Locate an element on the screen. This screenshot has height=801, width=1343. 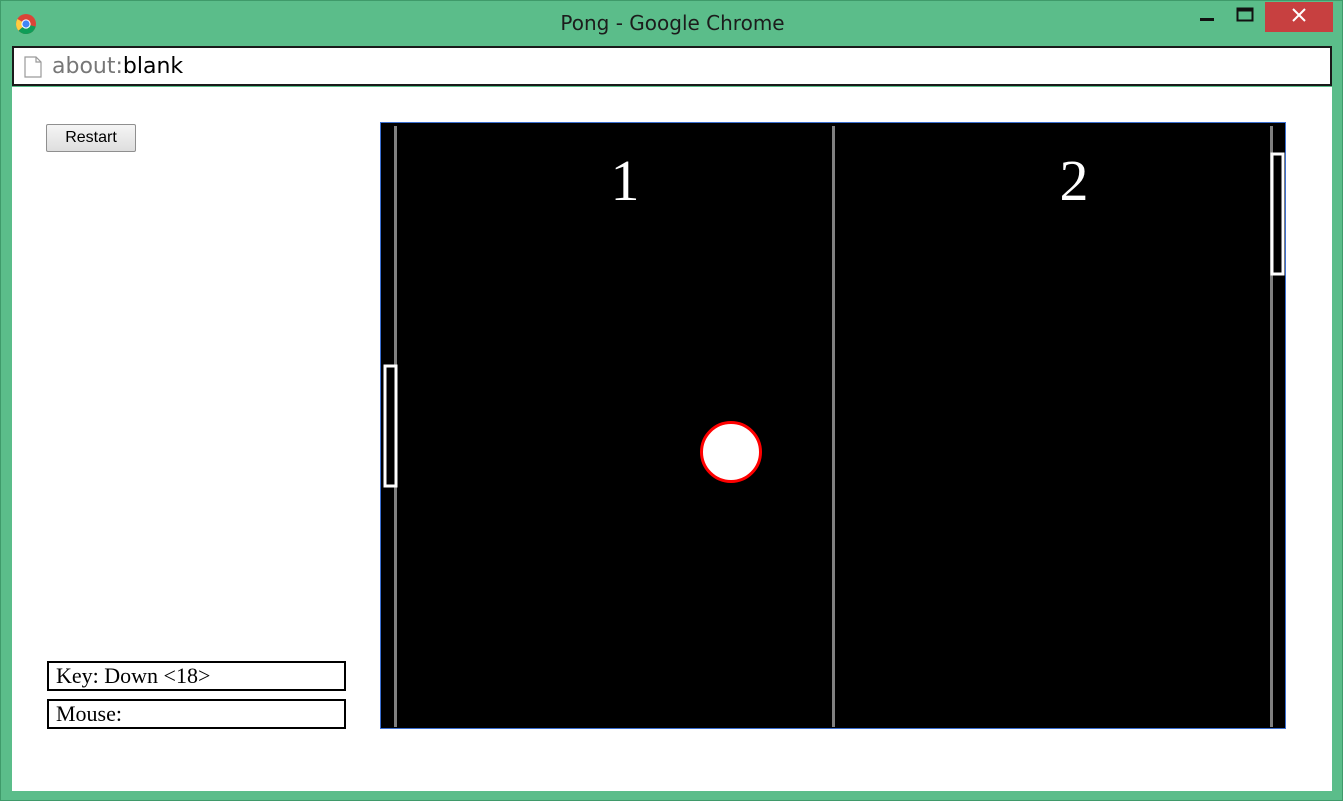
page-icon is located at coordinates (33, 67).